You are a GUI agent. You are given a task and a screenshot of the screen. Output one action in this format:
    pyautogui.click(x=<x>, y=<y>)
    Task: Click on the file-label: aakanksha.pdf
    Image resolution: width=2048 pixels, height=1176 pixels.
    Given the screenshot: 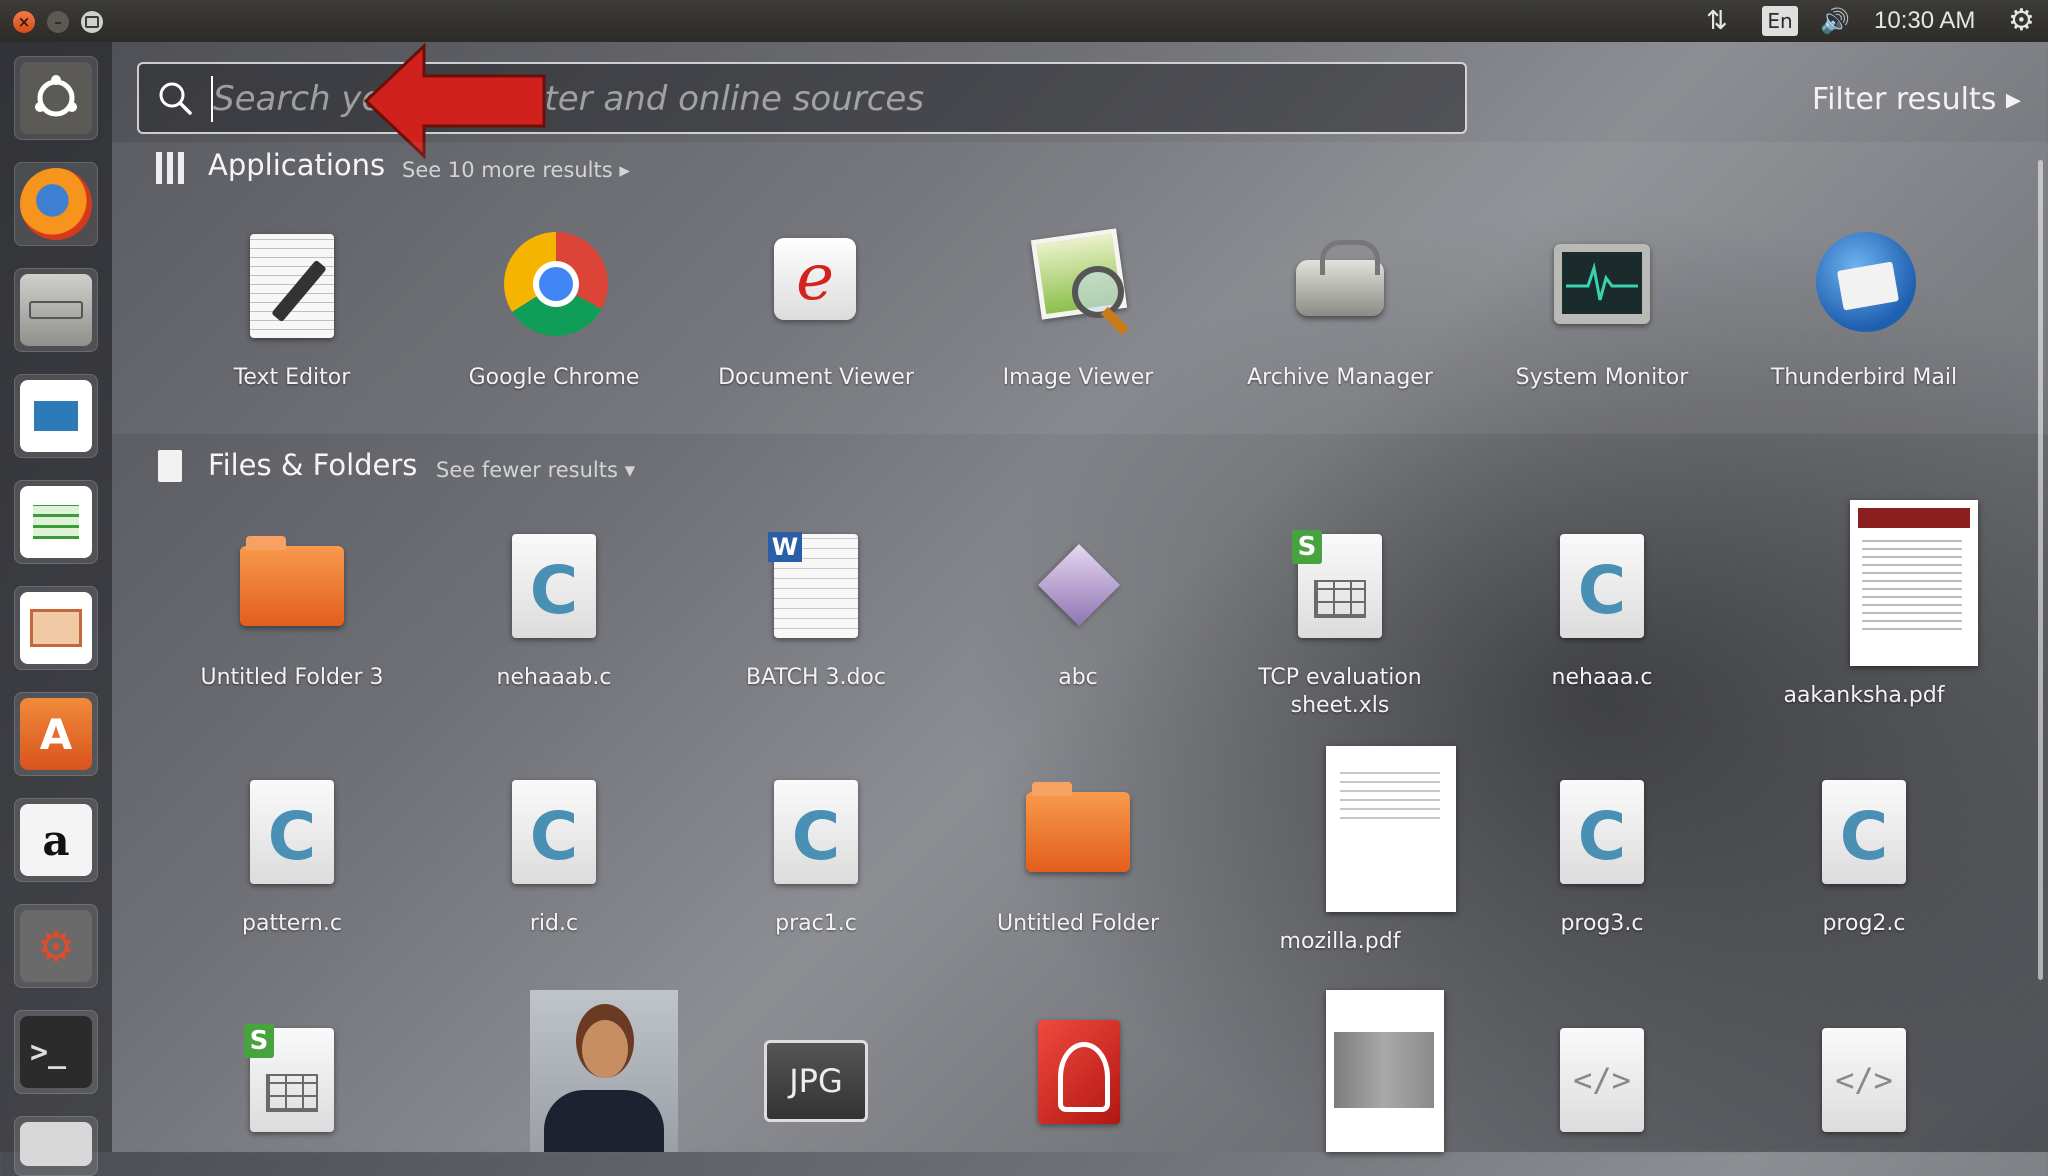 What is the action you would take?
    pyautogui.click(x=1864, y=695)
    